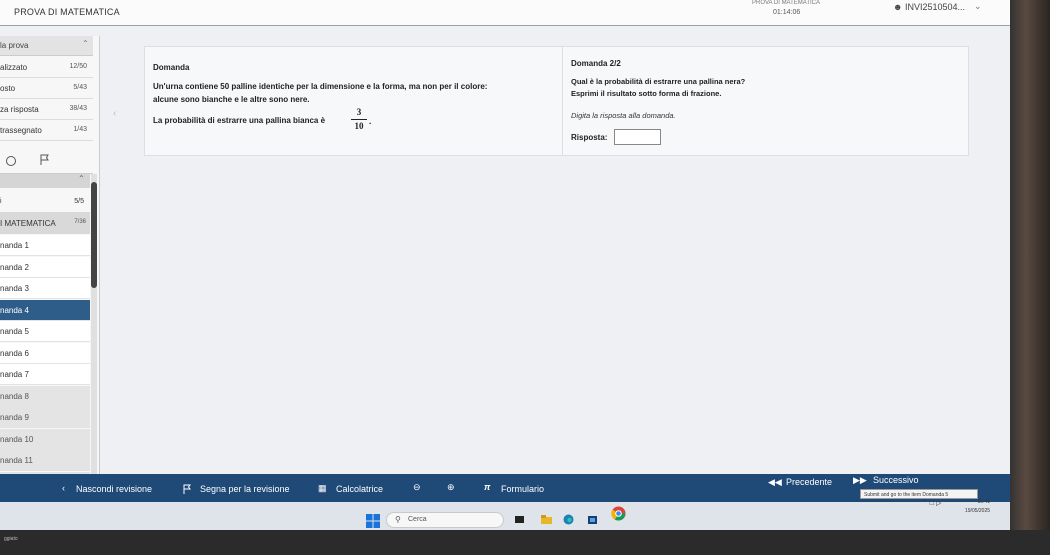 This screenshot has height=555, width=1050. What do you see at coordinates (1030, 277) in the screenshot?
I see `monitor-bezel` at bounding box center [1030, 277].